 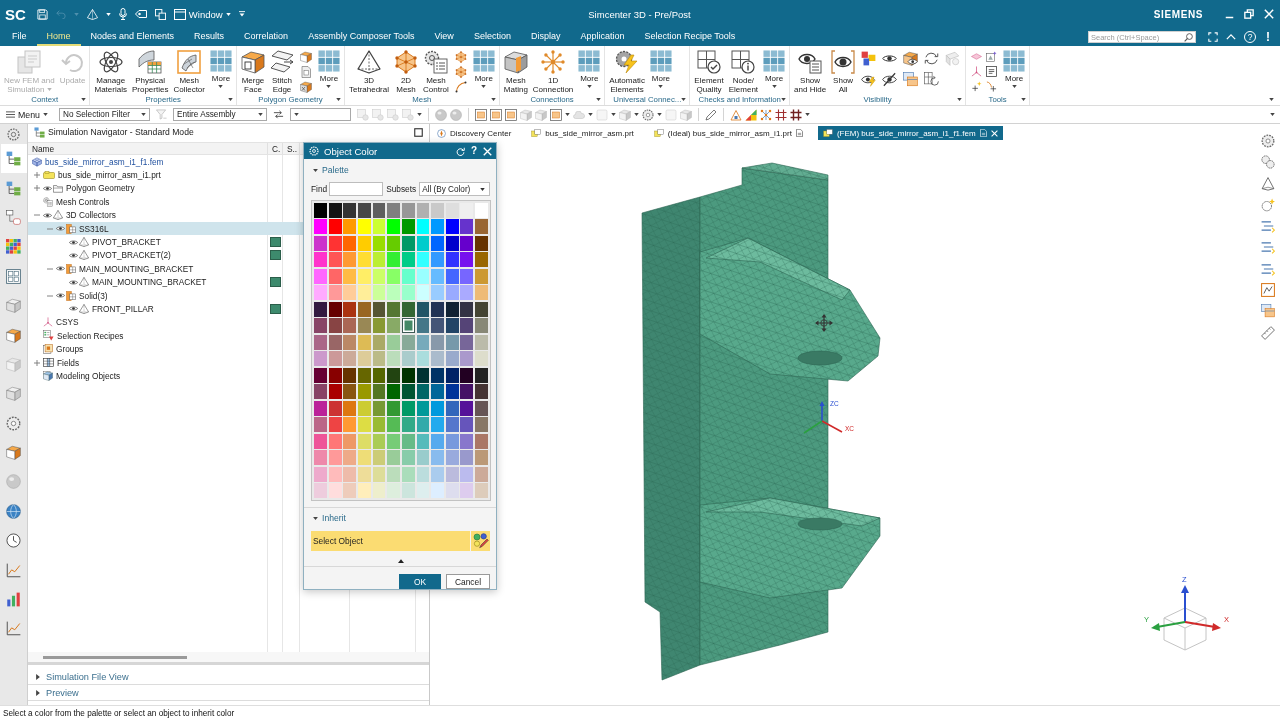 What do you see at coordinates (992, 71) in the screenshot?
I see `note-icon` at bounding box center [992, 71].